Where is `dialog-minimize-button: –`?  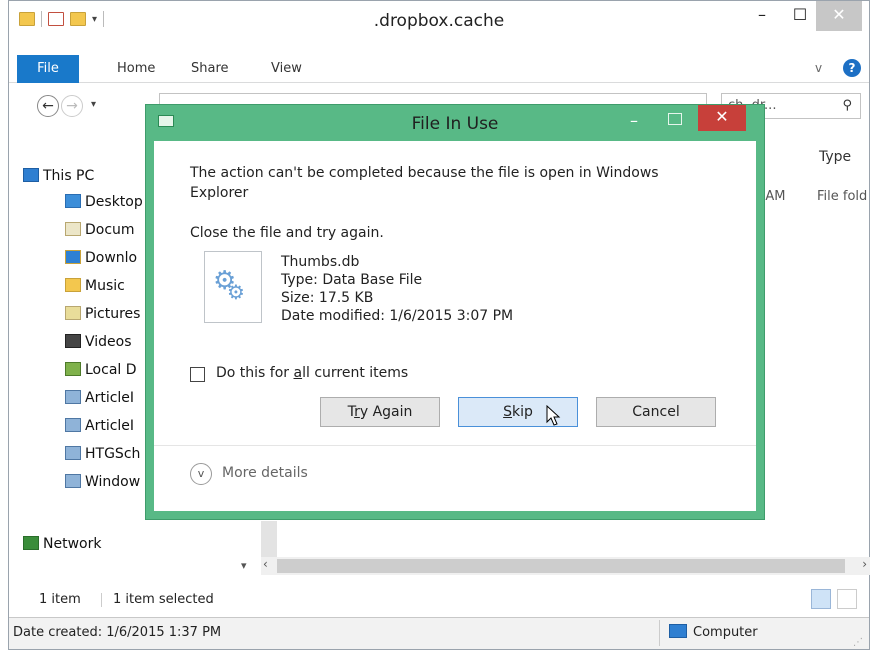
dialog-minimize-button: – is located at coordinates (634, 120).